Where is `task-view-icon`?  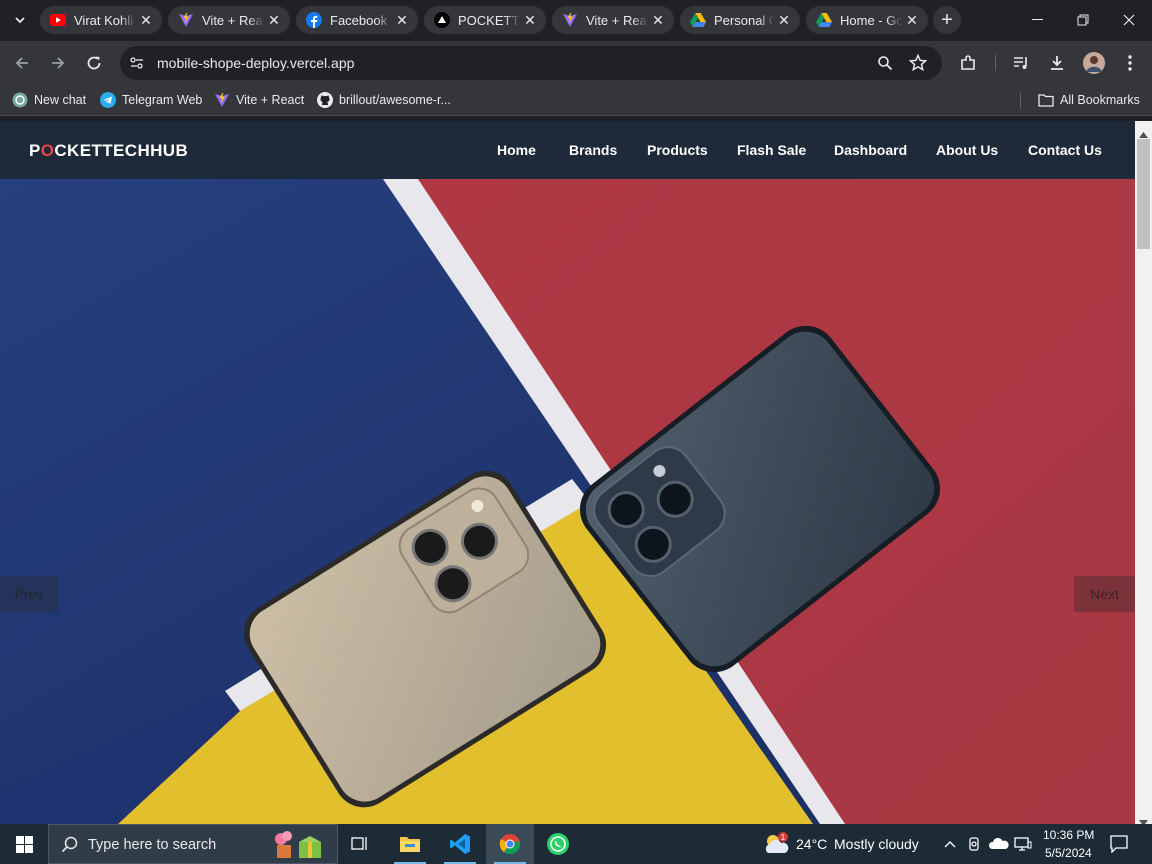 task-view-icon is located at coordinates (360, 844).